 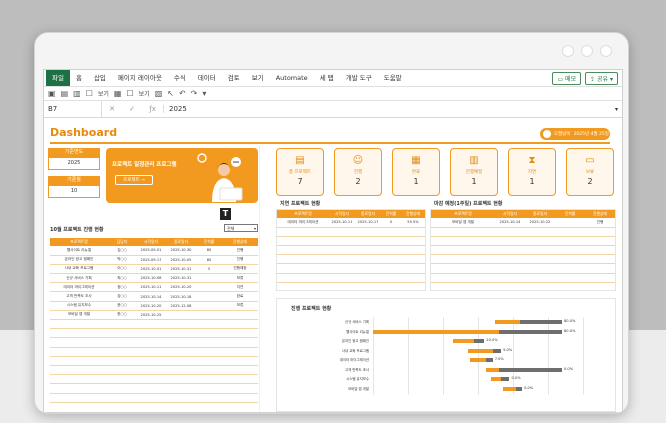 I want to click on tab-home: 홈, so click(x=79, y=78).